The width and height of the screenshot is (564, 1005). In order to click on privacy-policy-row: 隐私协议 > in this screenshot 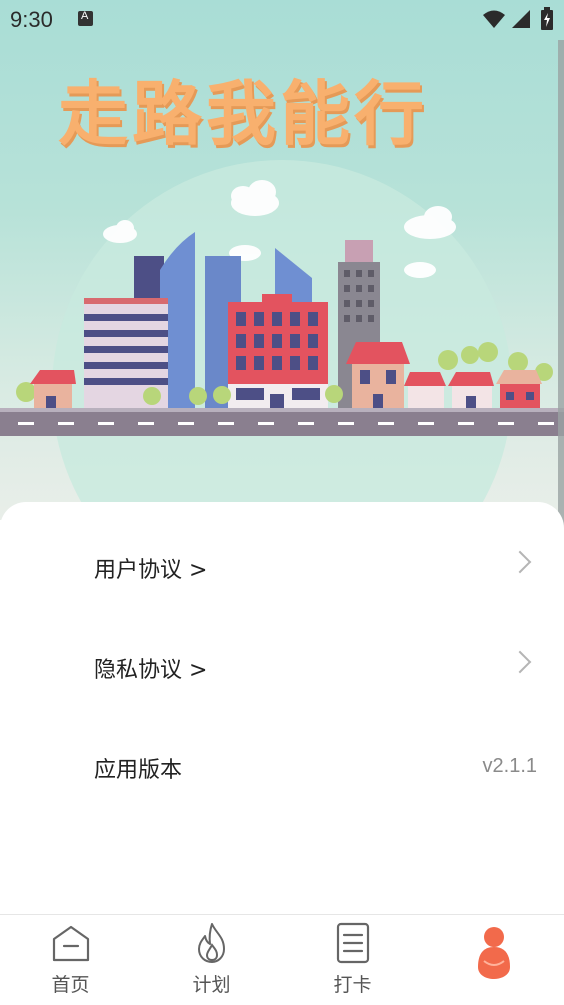, I will do `click(282, 666)`.